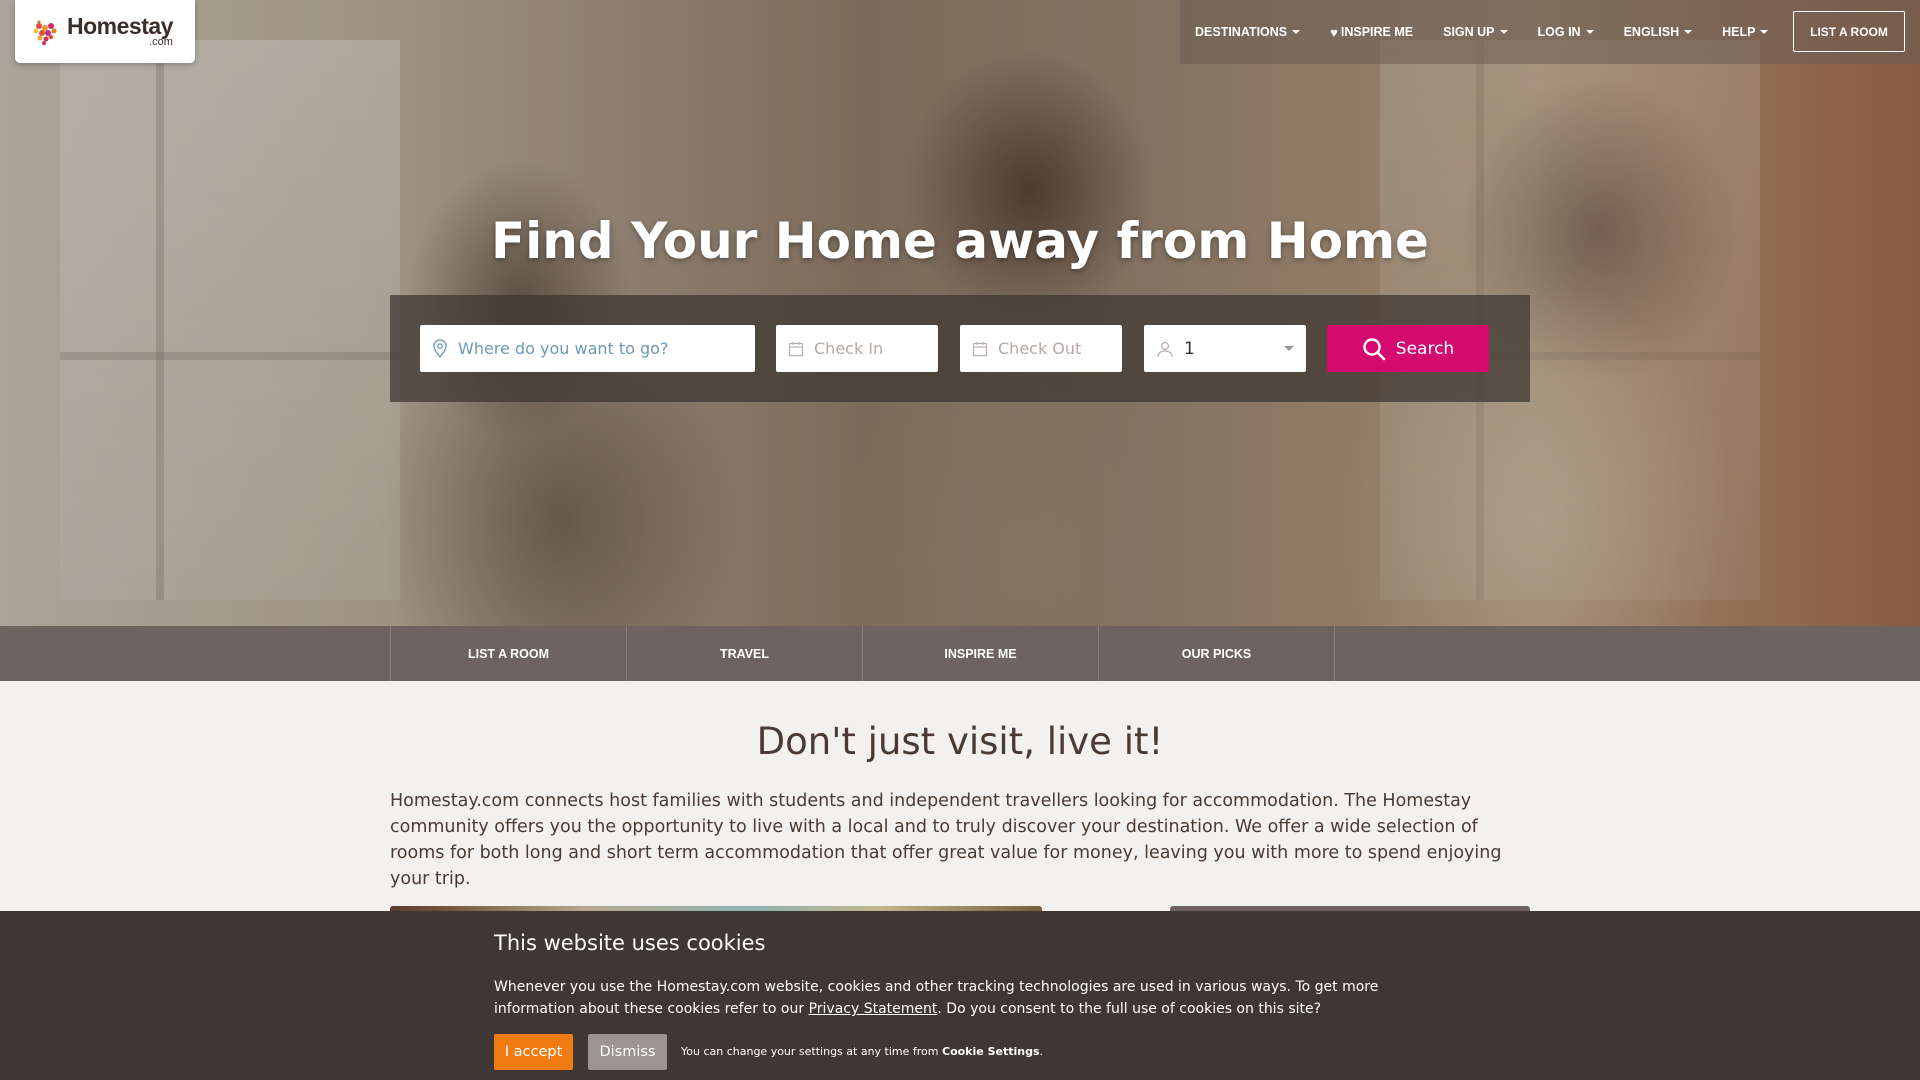 The image size is (1920, 1080). I want to click on heart-logo-icon, so click(45, 32).